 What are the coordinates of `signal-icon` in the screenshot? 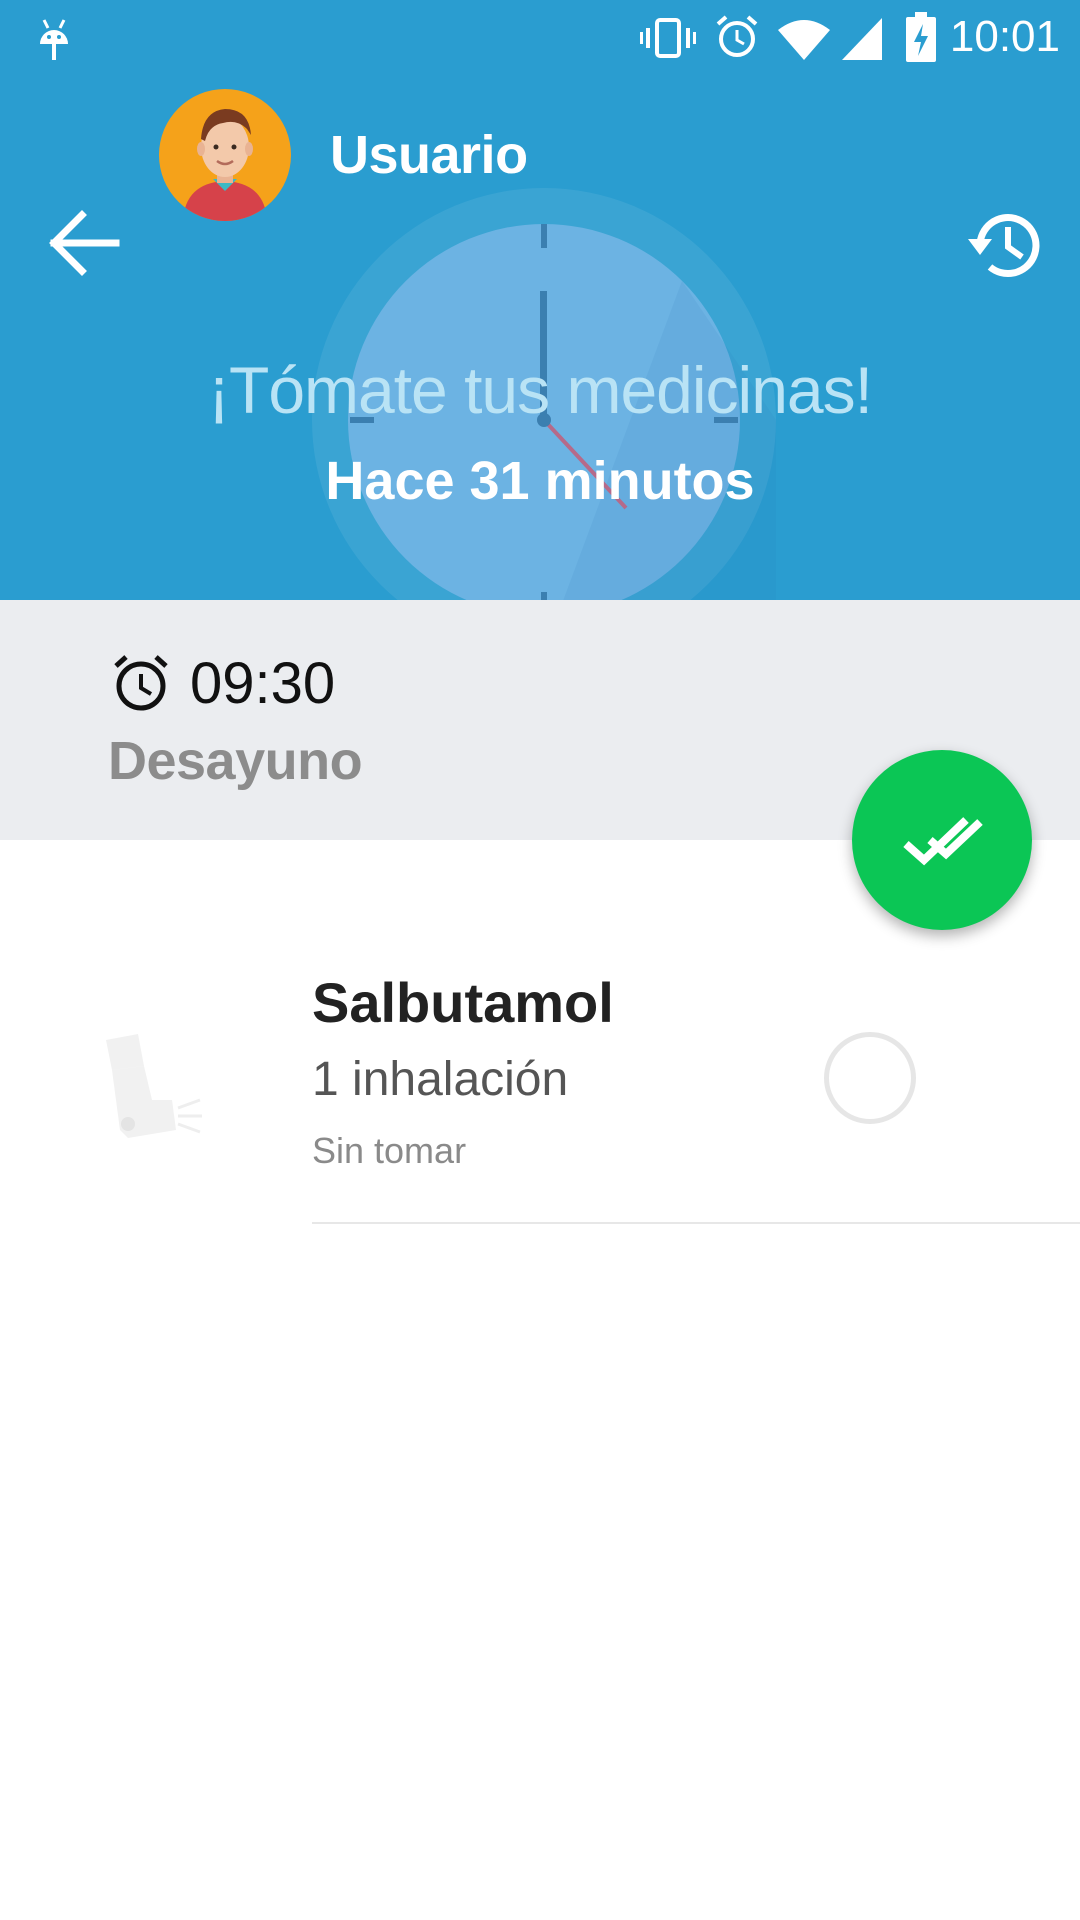 It's located at (862, 39).